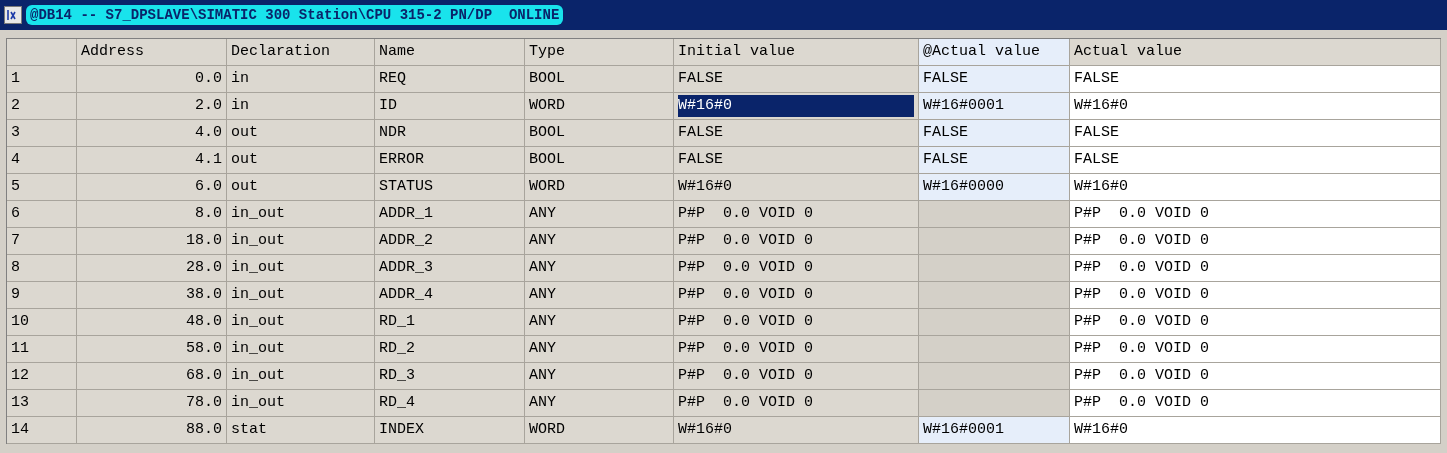 The image size is (1447, 453). I want to click on window-title: @DB14 -- S7_DPSLAVE\SIMATIC 300 Station\CPU 315-2 PN/DP ONLINE, so click(295, 15).